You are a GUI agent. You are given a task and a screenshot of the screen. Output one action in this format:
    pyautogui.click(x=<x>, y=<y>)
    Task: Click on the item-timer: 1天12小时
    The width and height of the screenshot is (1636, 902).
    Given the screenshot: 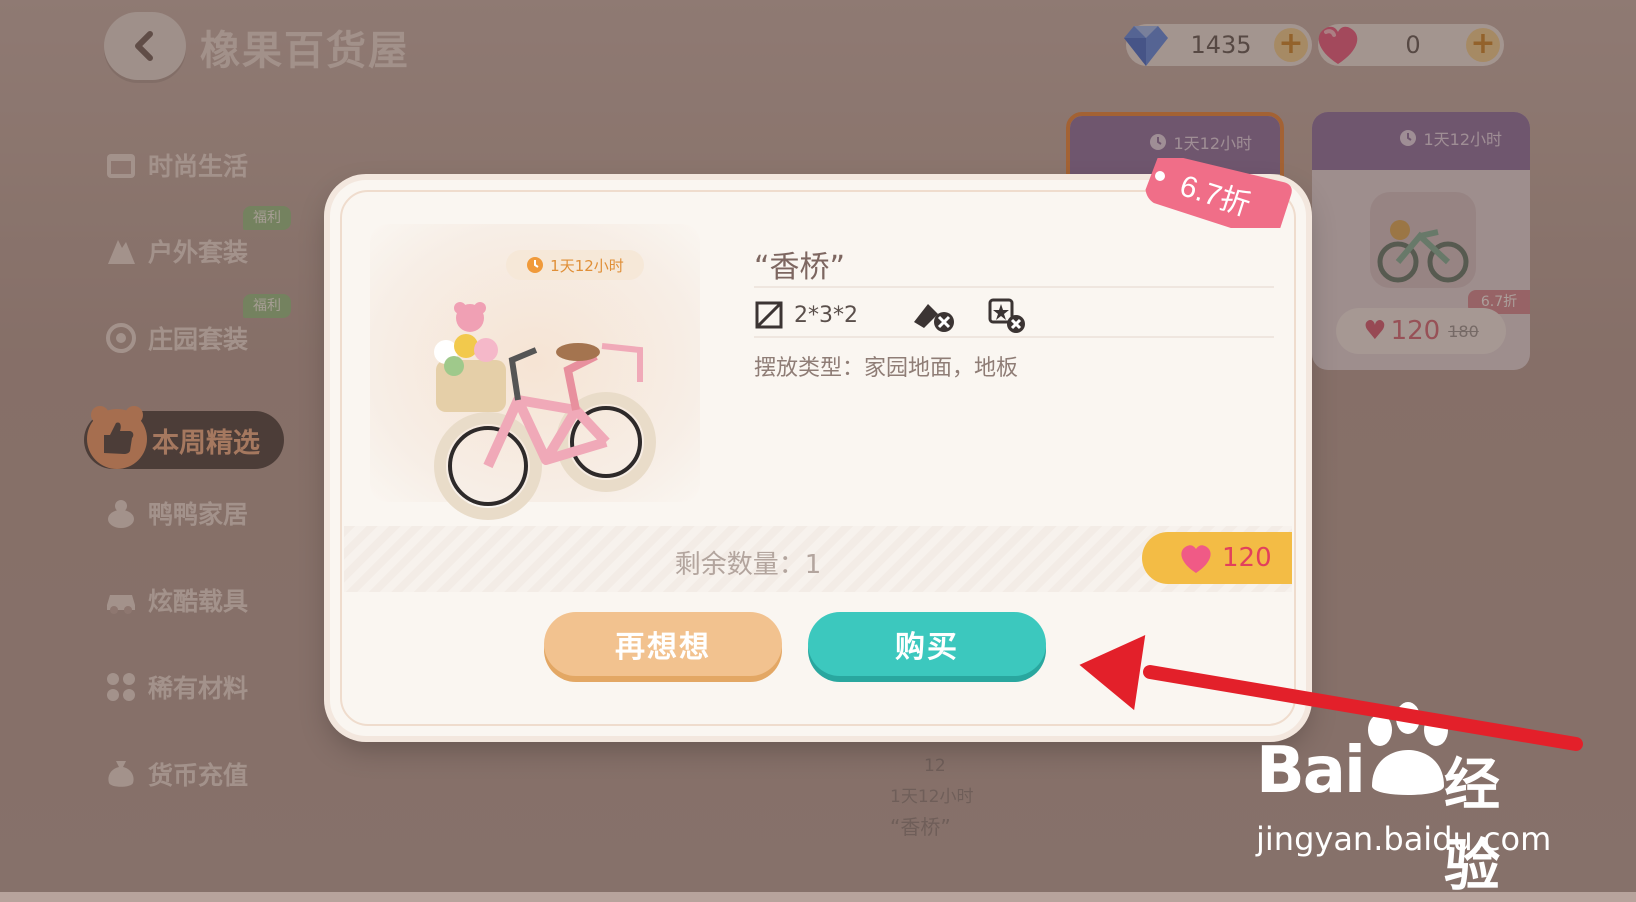 What is the action you would take?
    pyautogui.click(x=575, y=265)
    